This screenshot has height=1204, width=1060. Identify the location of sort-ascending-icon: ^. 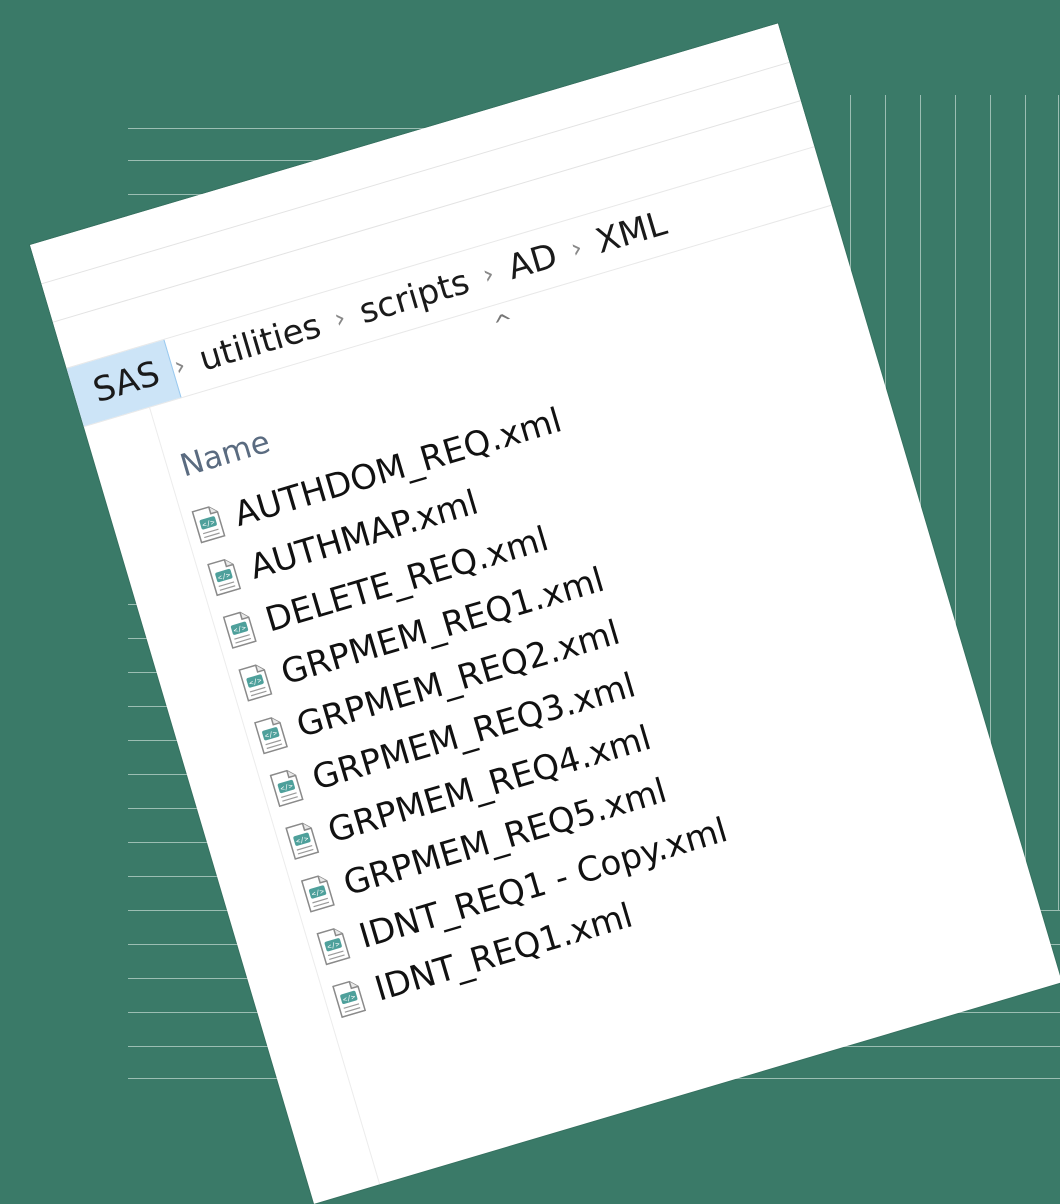
(504, 323).